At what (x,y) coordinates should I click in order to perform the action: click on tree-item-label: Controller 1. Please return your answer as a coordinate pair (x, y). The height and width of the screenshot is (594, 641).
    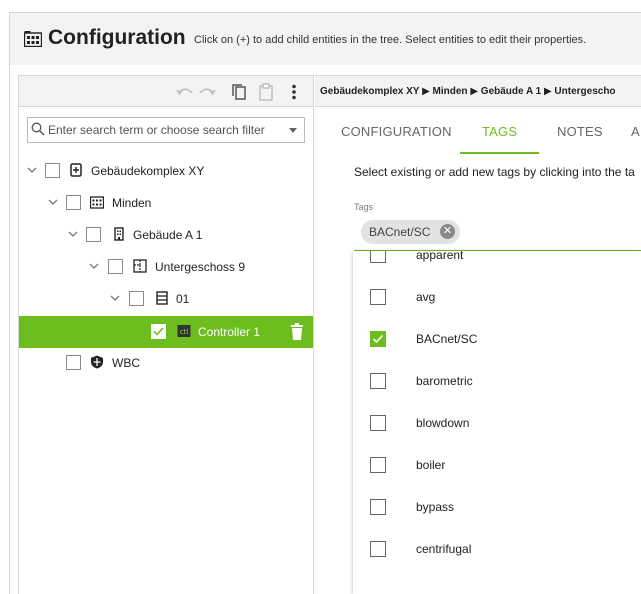
    Looking at the image, I should click on (229, 332).